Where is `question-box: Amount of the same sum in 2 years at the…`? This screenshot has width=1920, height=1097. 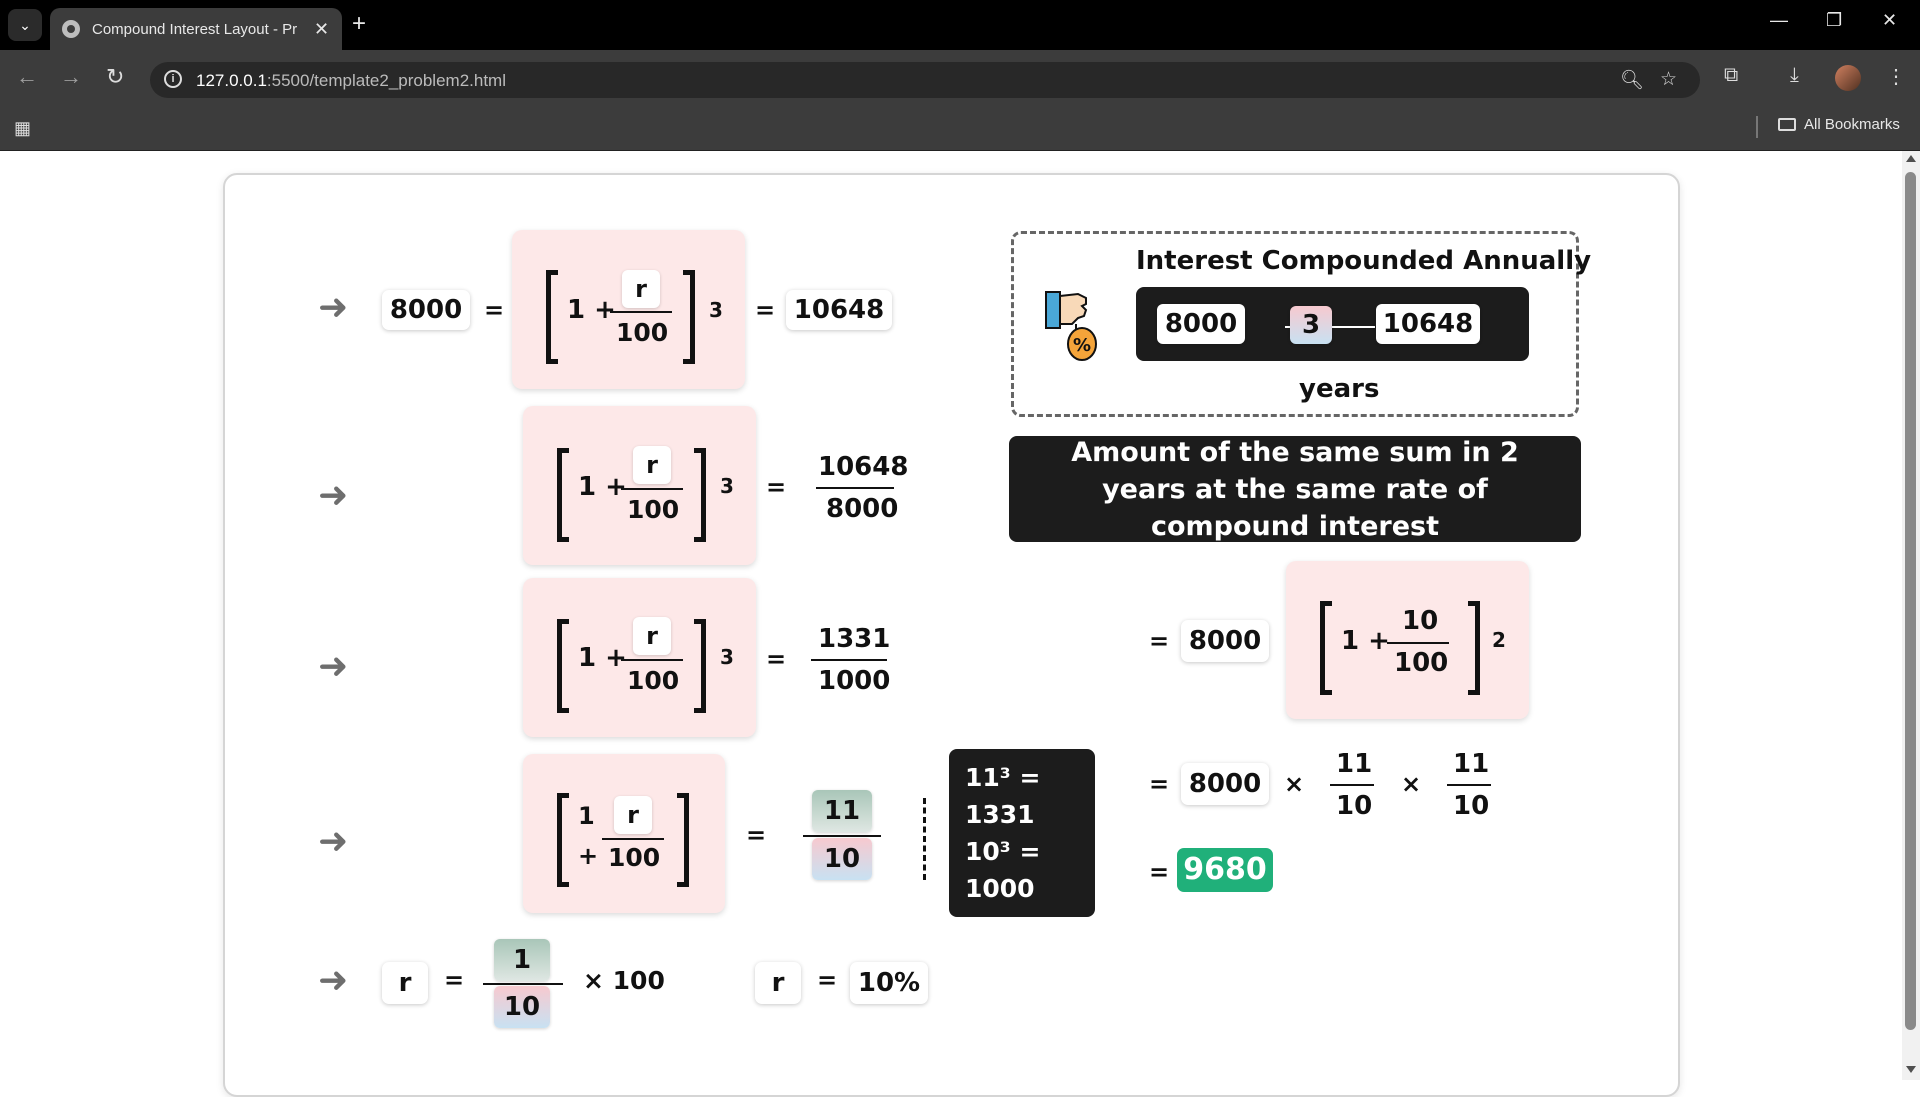 question-box: Amount of the same sum in 2 years at the… is located at coordinates (1295, 489).